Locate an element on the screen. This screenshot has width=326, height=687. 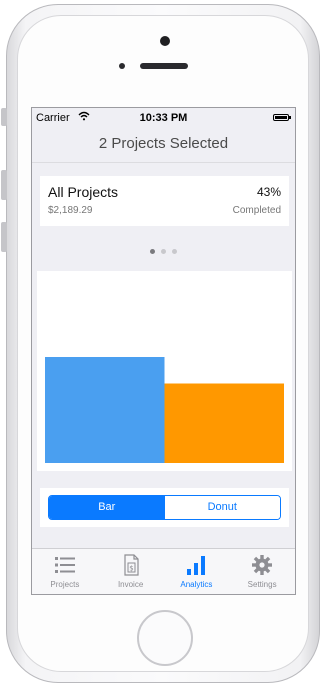
mute-switch is located at coordinates (4, 117).